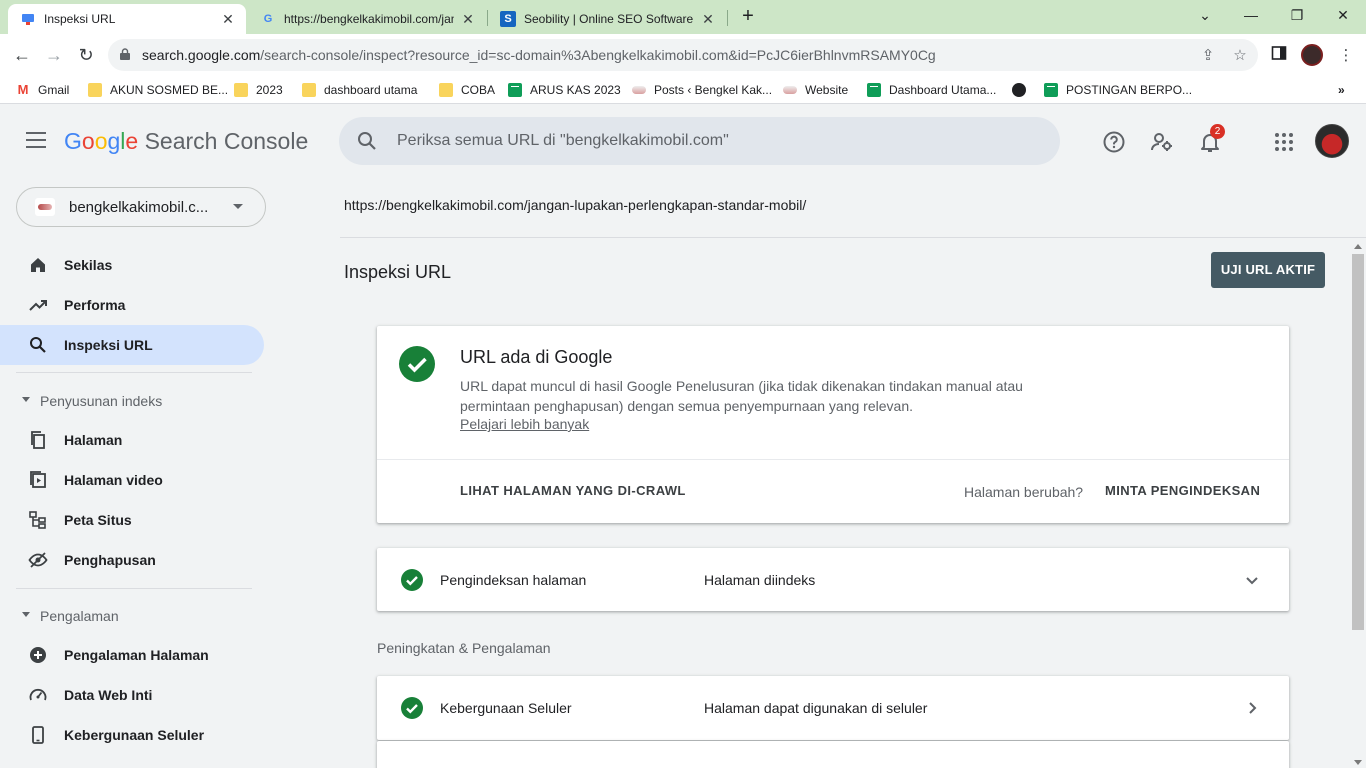 The image size is (1366, 768). Describe the element at coordinates (93, 440) in the screenshot. I see `sidebar-item-label: Halaman` at that location.